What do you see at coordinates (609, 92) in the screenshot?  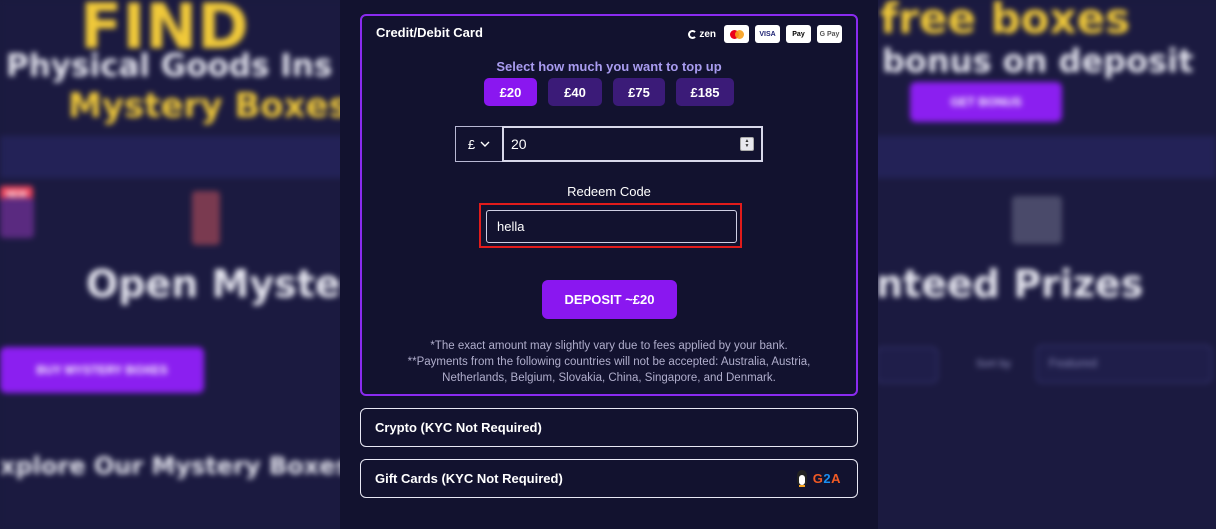 I see `amount-options: £20 £40 £75 £185` at bounding box center [609, 92].